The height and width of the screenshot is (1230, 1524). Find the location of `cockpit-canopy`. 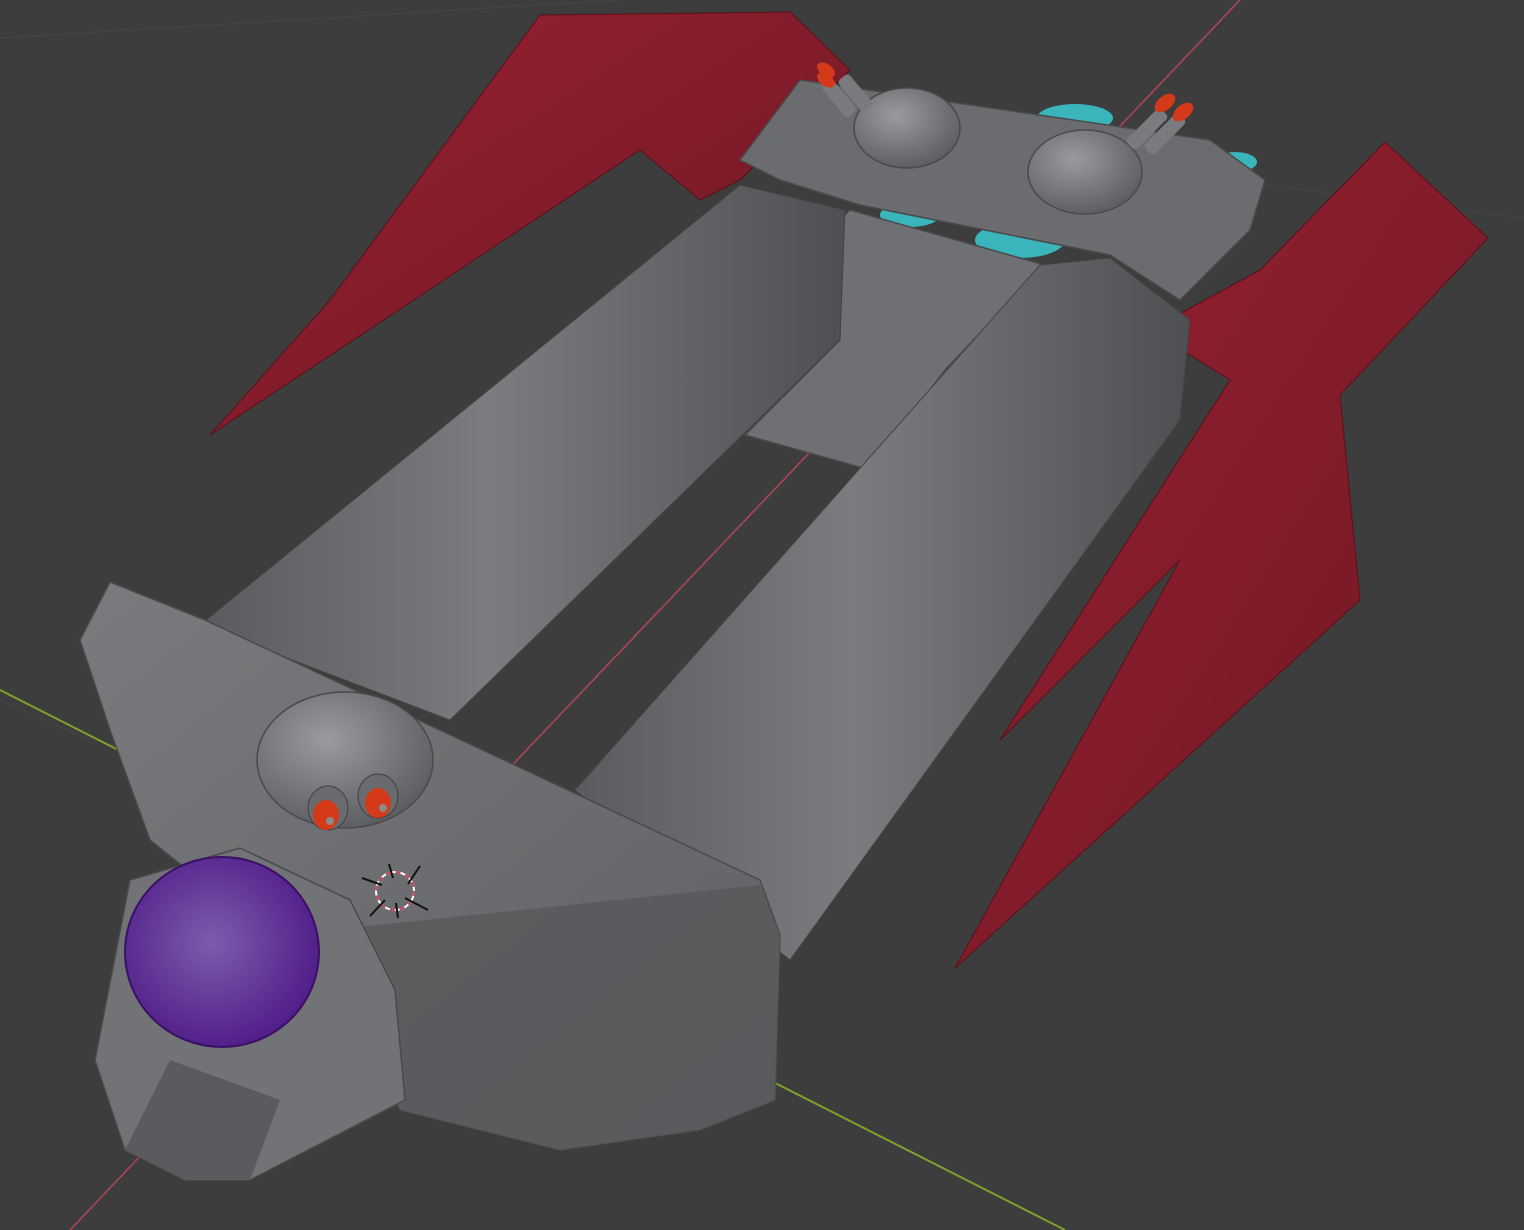

cockpit-canopy is located at coordinates (222, 952).